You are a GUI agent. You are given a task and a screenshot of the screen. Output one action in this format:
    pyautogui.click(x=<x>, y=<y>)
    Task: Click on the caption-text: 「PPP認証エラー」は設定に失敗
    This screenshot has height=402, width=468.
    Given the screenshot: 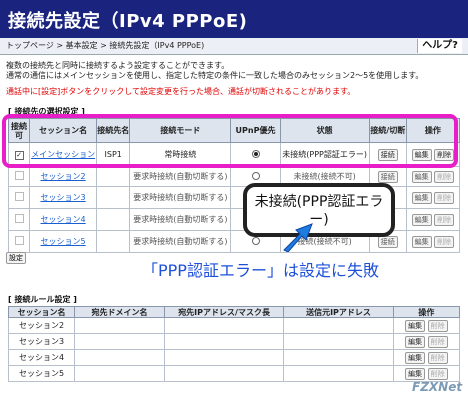 What is the action you would take?
    pyautogui.click(x=260, y=270)
    